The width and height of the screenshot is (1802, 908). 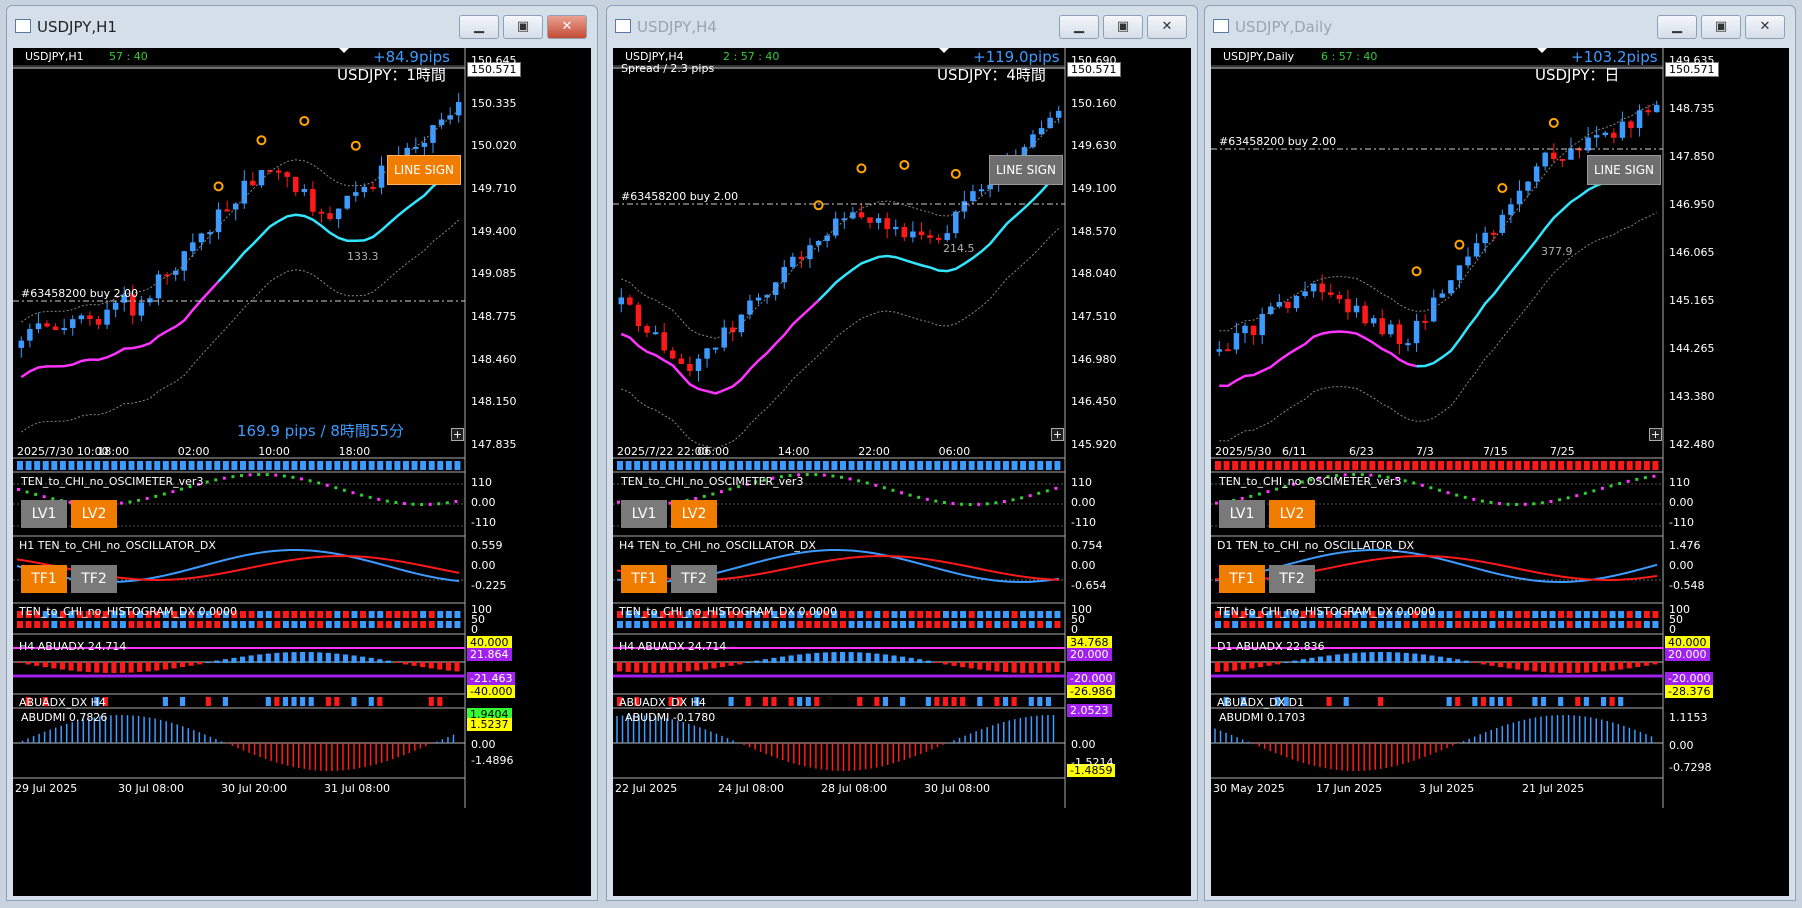 I want to click on date-axis-label: 22 Jul 2025, so click(x=646, y=788).